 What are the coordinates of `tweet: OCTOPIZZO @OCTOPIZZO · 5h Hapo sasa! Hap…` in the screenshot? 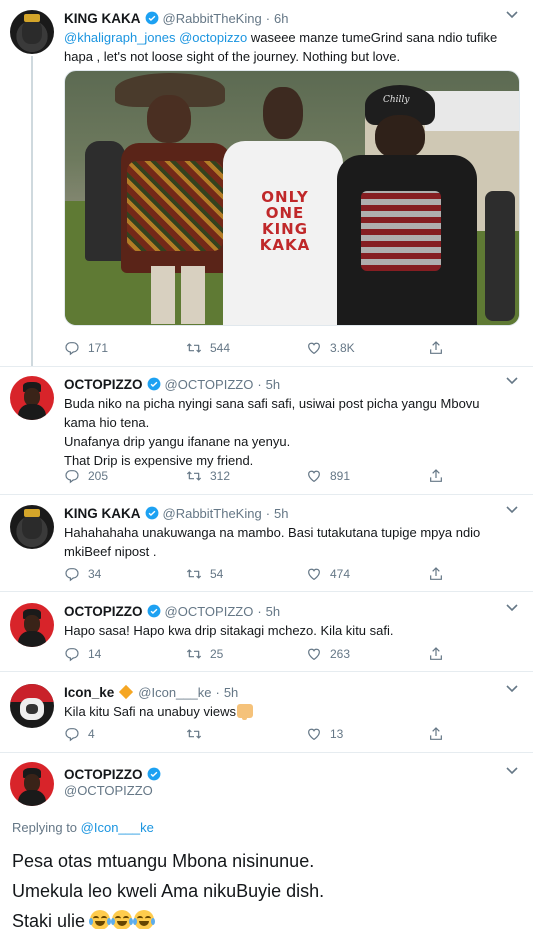 It's located at (266, 635).